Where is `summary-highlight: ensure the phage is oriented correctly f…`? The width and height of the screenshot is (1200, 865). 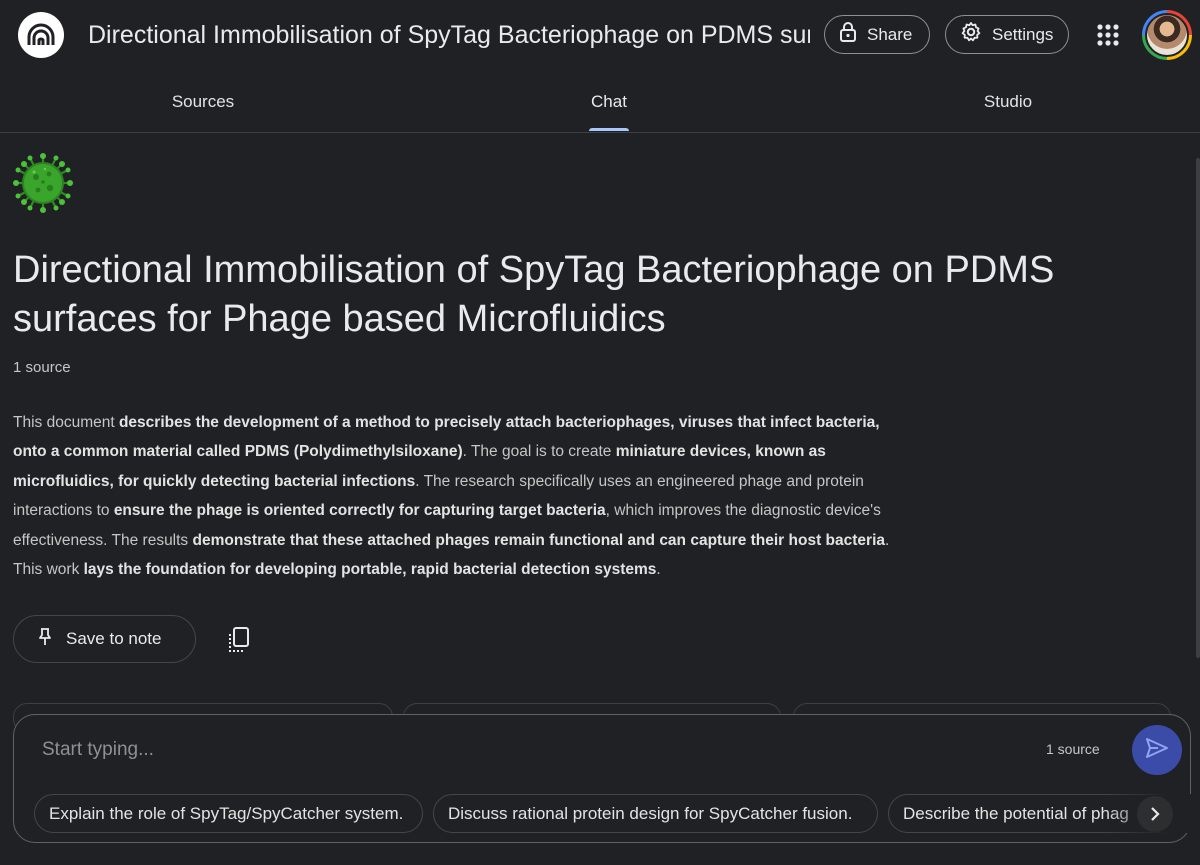
summary-highlight: ensure the phage is oriented correctly f… is located at coordinates (359, 511).